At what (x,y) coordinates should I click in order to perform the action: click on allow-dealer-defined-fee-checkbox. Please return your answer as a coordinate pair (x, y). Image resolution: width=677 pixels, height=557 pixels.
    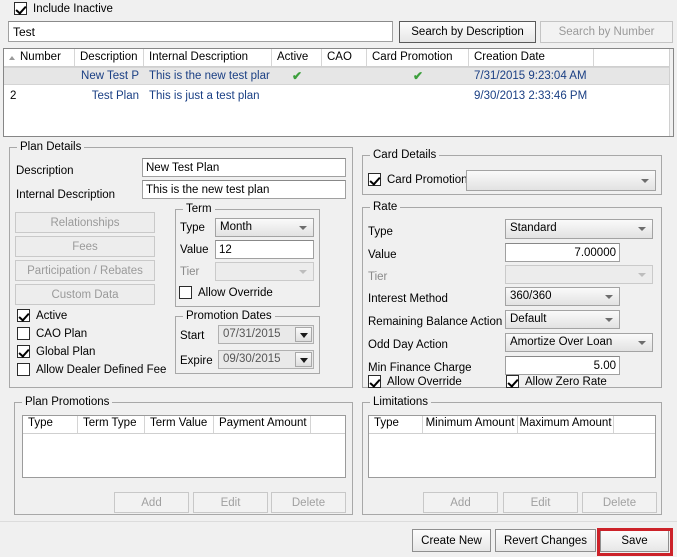
    Looking at the image, I should click on (23, 369).